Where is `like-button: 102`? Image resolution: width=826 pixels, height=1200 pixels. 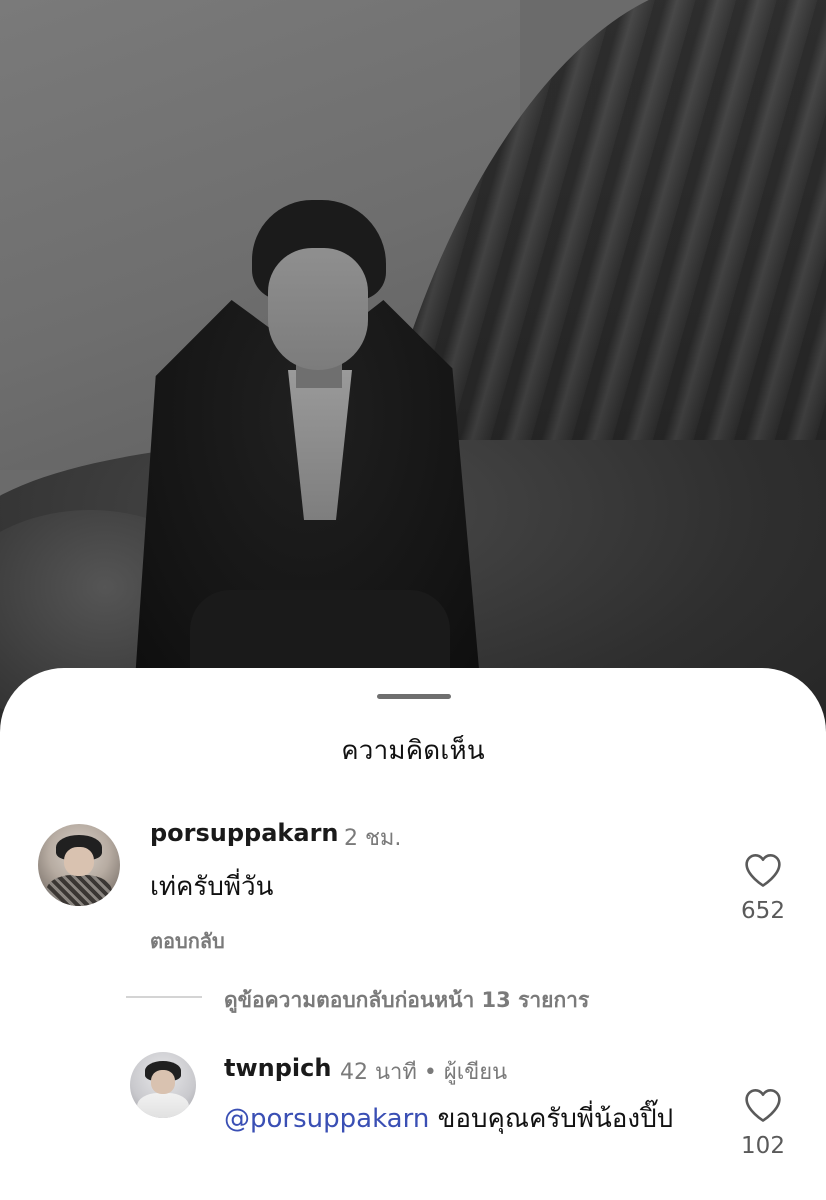
like-button: 102 is located at coordinates (763, 1123).